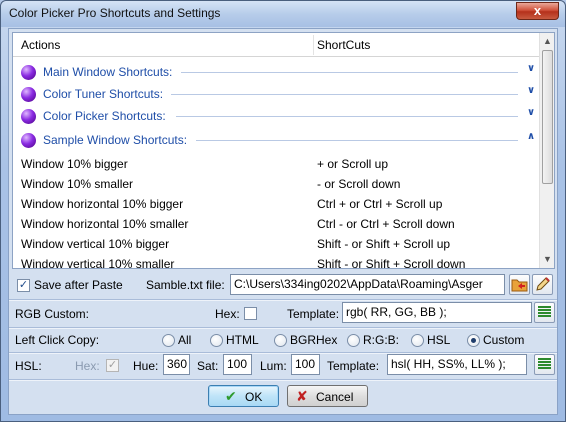 The image size is (566, 422). I want to click on save-after-paste-label: Save after Paste, so click(78, 285).